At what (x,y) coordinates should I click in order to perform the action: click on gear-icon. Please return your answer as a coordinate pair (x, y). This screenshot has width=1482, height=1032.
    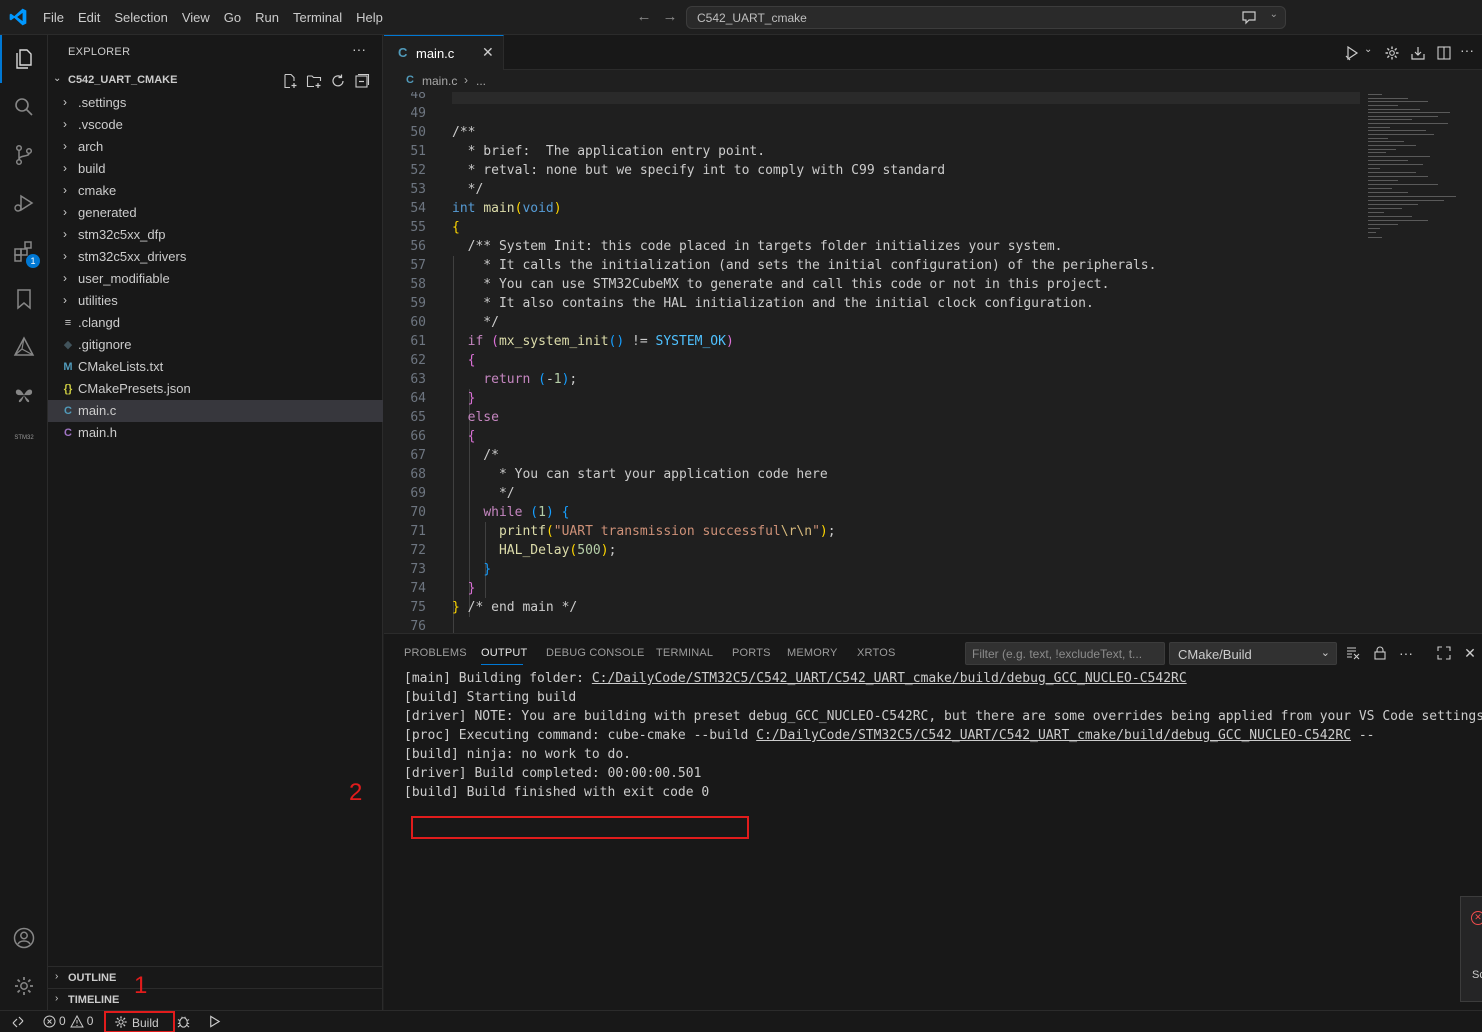
    Looking at the image, I should click on (1392, 53).